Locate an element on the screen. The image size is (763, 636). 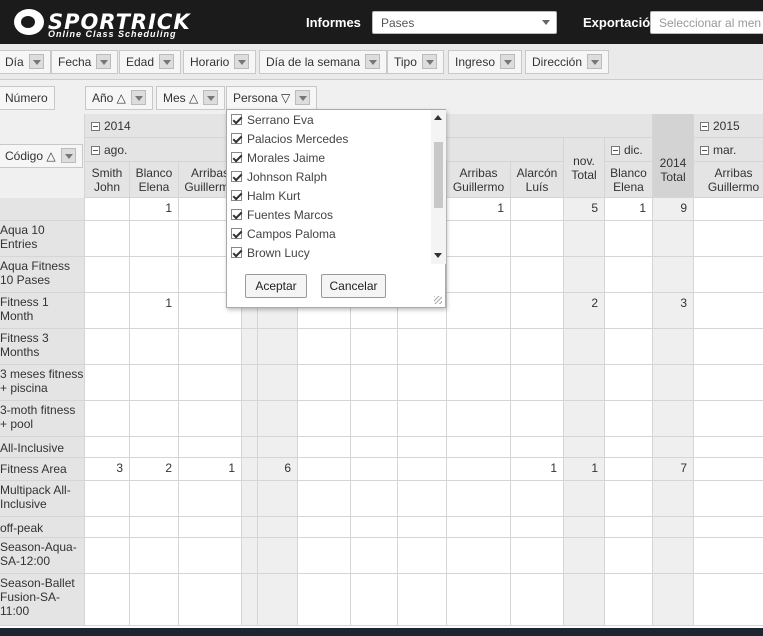
filter-edad: Edad is located at coordinates (150, 62).